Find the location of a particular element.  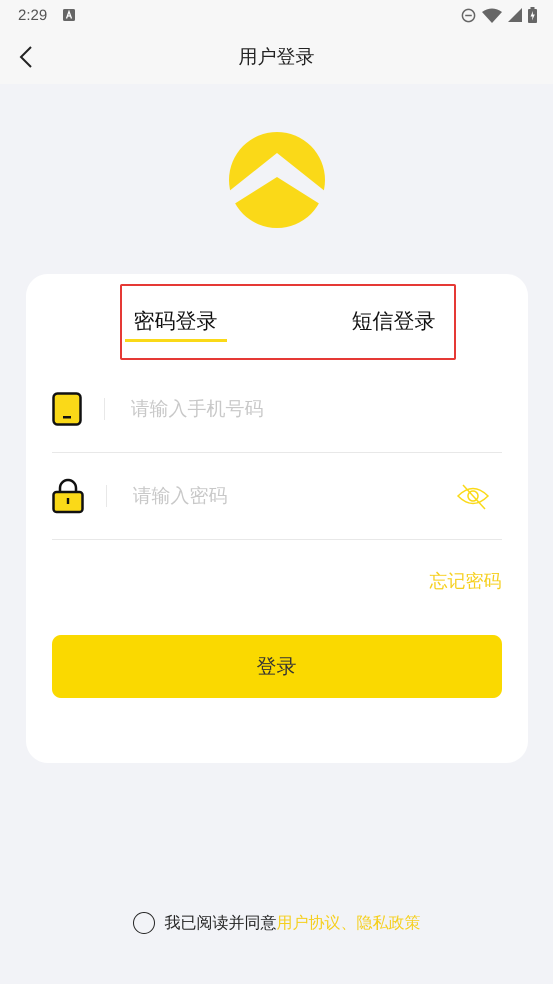

logo-icon is located at coordinates (277, 180).